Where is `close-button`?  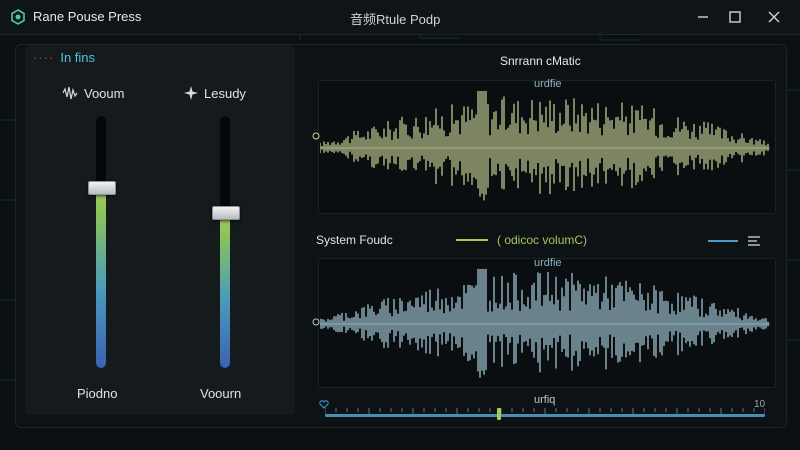
close-button is located at coordinates (774, 17).